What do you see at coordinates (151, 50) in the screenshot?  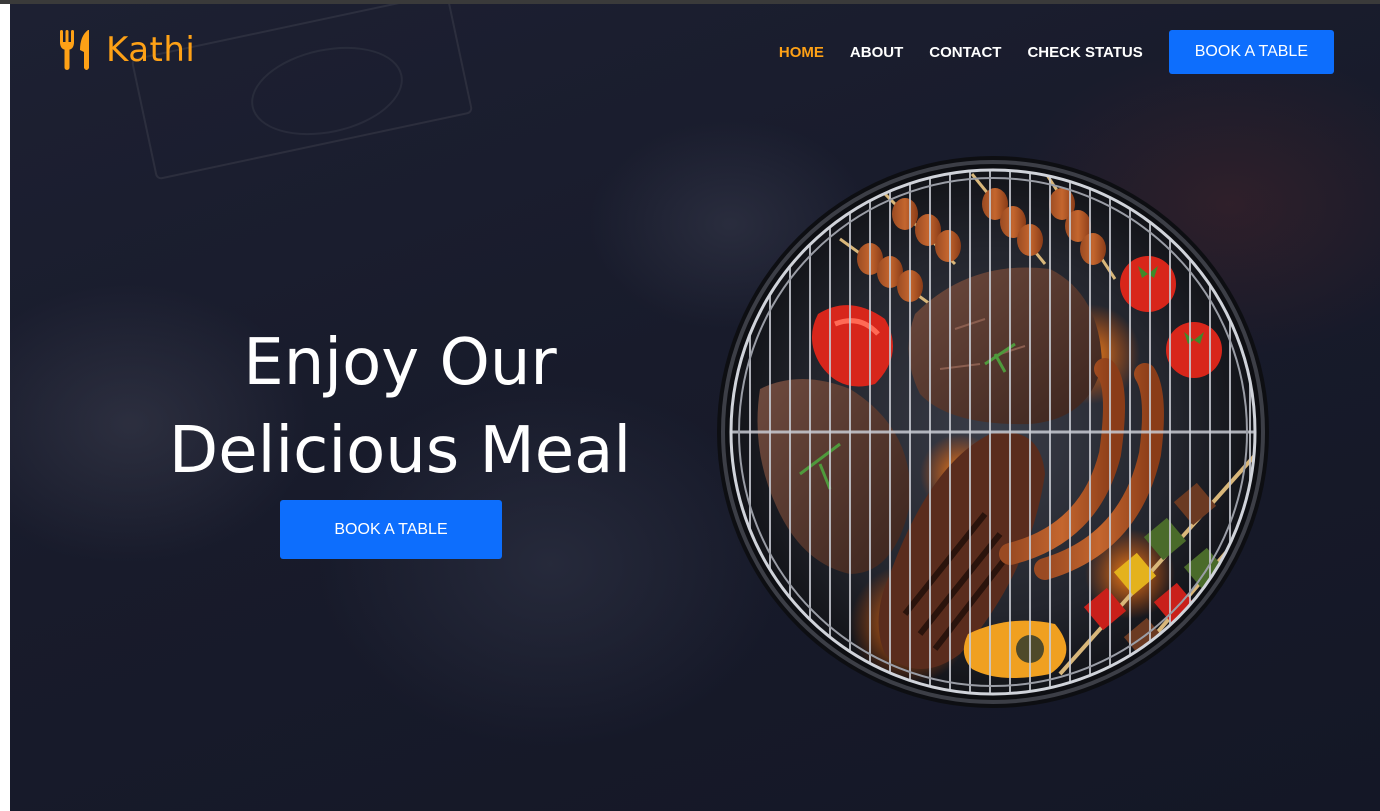 I see `brand-name: Kathi` at bounding box center [151, 50].